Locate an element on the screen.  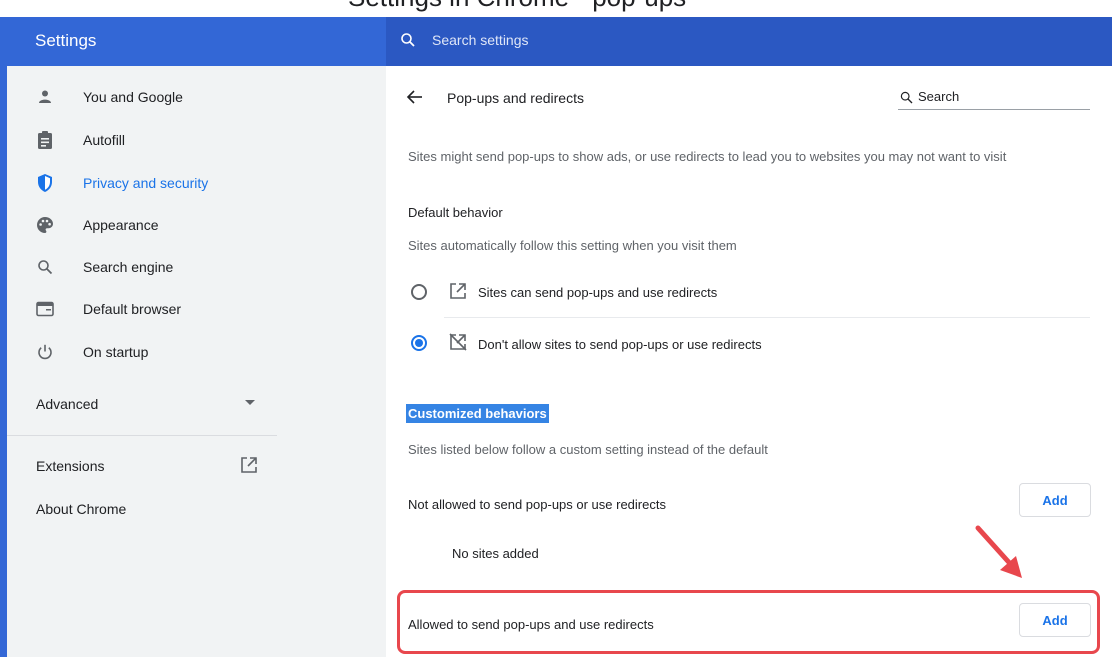
person-icon is located at coordinates (45, 97).